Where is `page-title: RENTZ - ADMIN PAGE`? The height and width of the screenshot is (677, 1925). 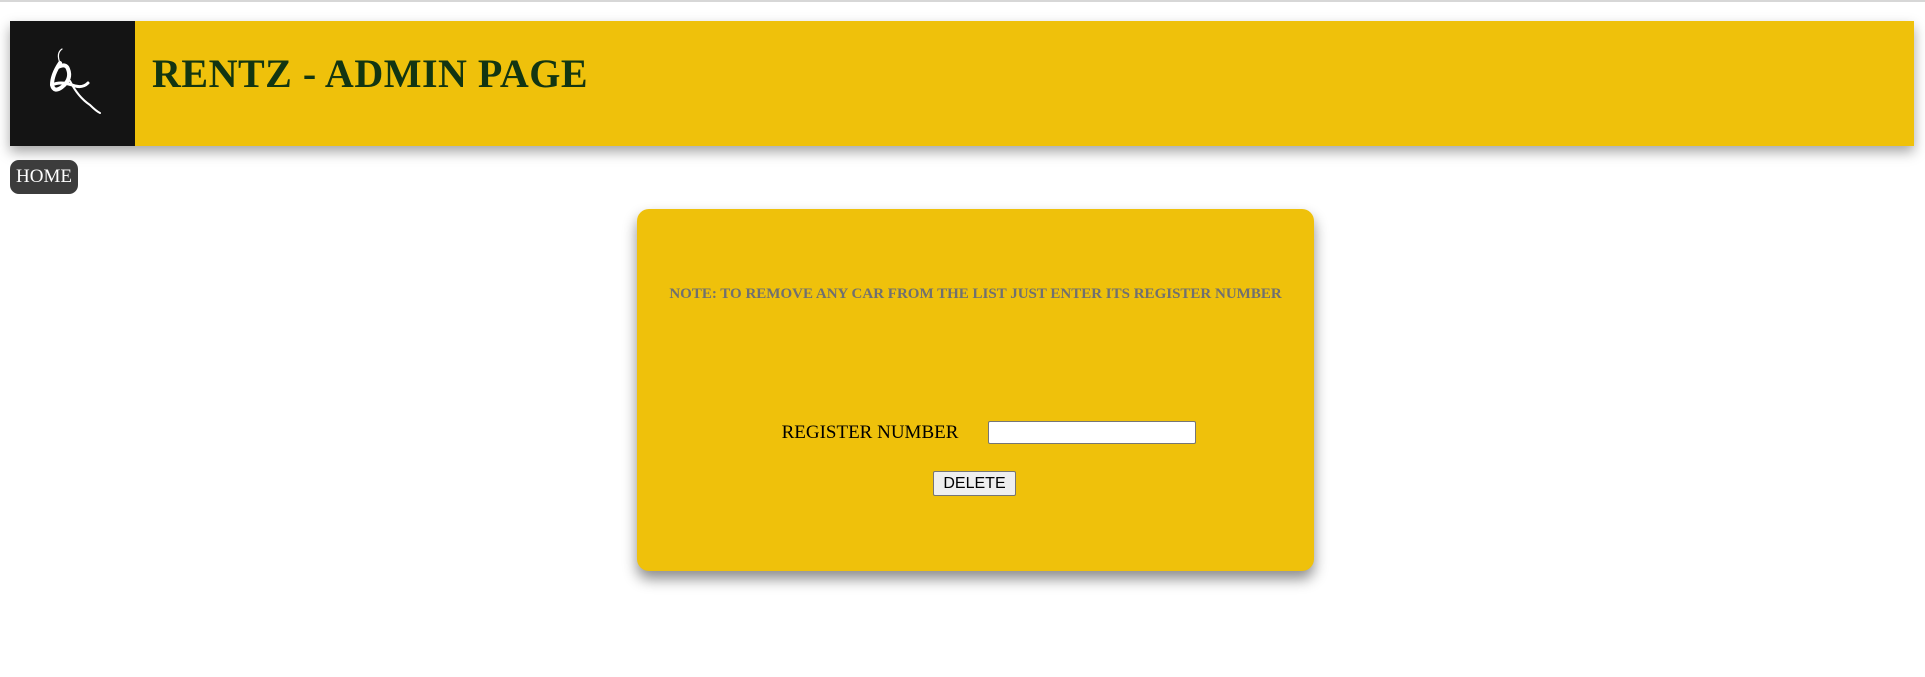 page-title: RENTZ - ADMIN PAGE is located at coordinates (370, 73).